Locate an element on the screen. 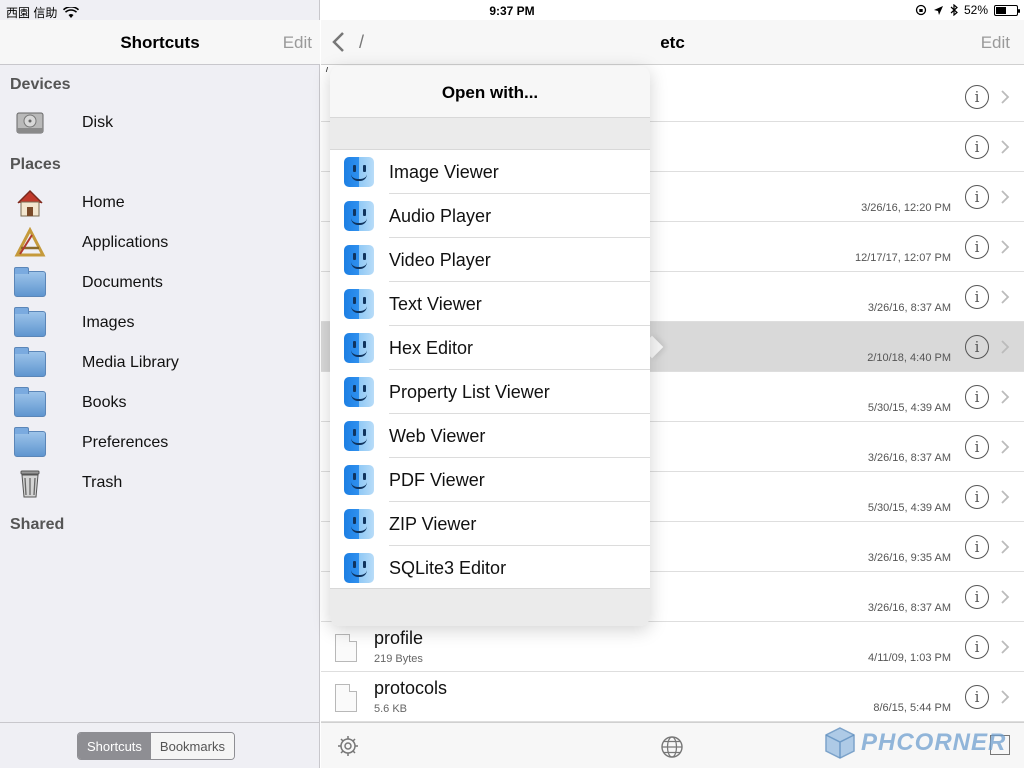  open-with-item-label: ZIP Viewer is located at coordinates (433, 524).